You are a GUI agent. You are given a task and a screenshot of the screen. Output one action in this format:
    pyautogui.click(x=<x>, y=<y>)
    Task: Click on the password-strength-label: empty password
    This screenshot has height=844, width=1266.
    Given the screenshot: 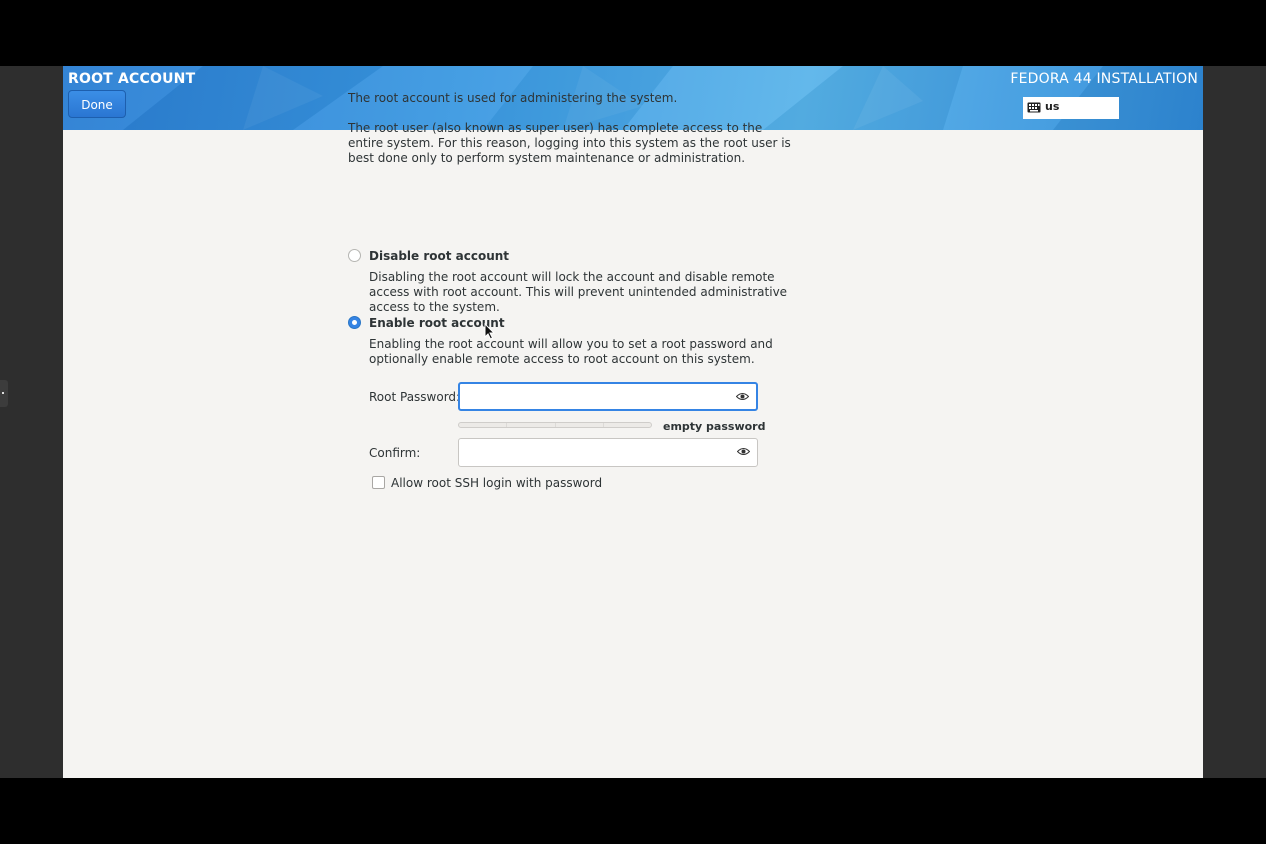 What is the action you would take?
    pyautogui.click(x=714, y=426)
    